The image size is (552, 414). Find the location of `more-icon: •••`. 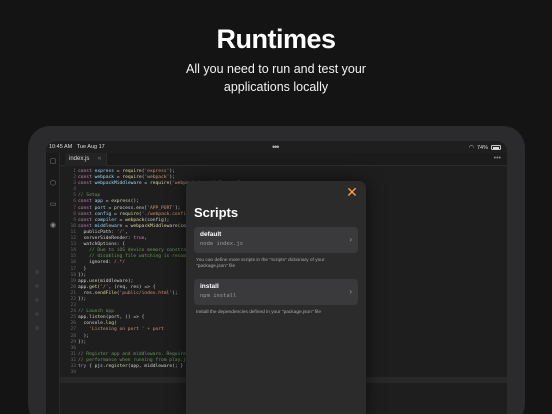

more-icon: ••• is located at coordinates (497, 158).